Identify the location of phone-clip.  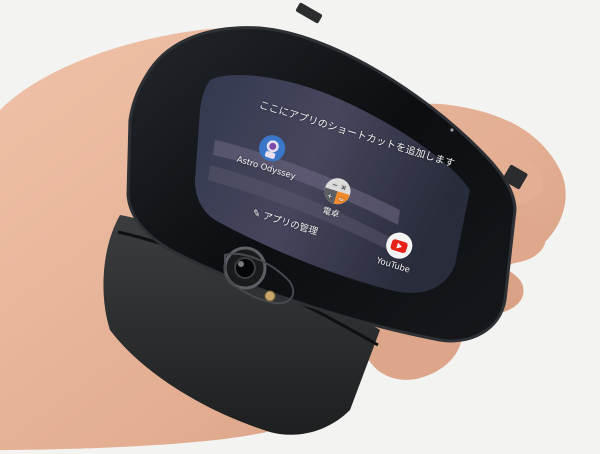
(309, 13).